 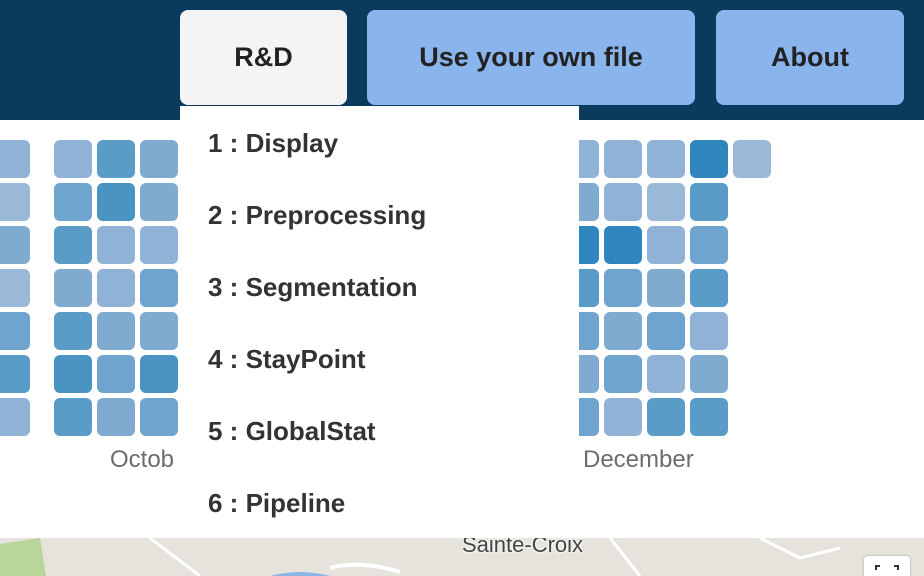 I want to click on rd-menu-button: R&D, so click(x=263, y=57).